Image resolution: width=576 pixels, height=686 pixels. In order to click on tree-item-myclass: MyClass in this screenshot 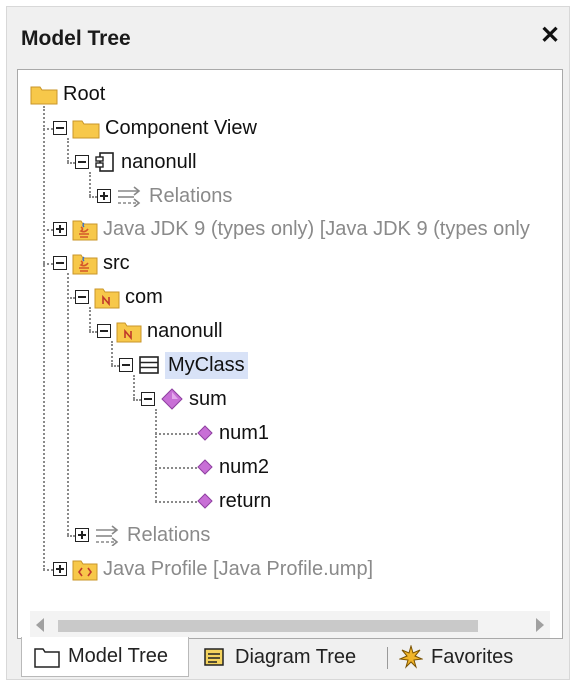, I will do `click(193, 365)`.